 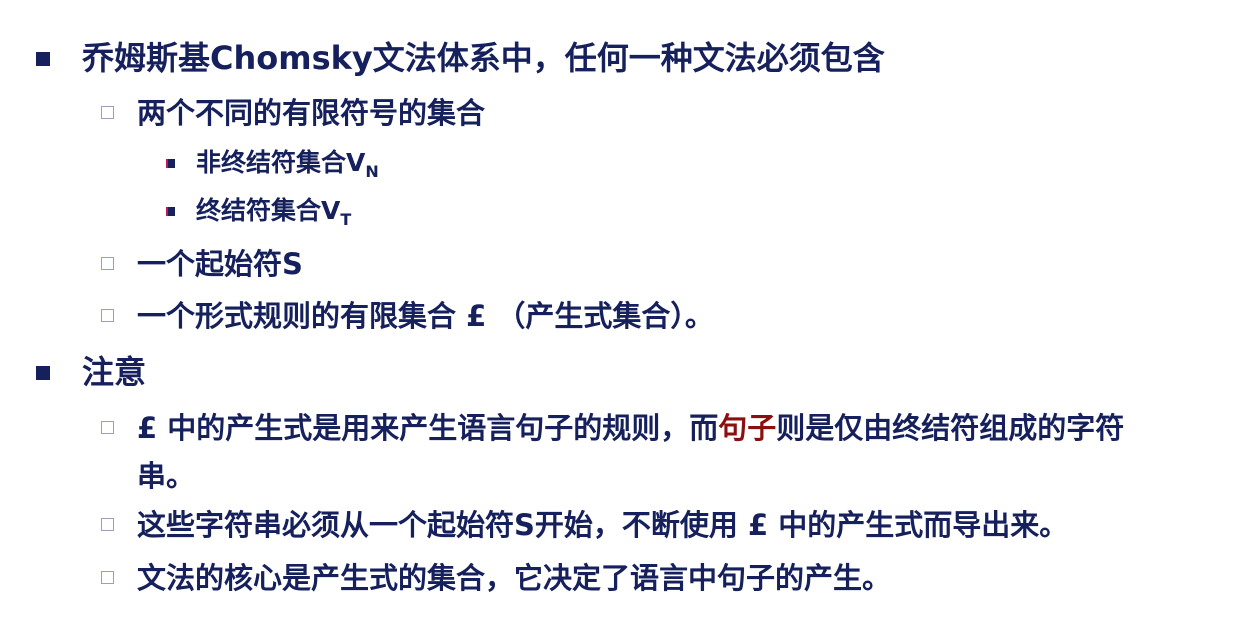 What do you see at coordinates (631, 452) in the screenshot?
I see `item-text: £ 中的产生式是用来产生语言句子的规则，而句子则是仅由终结符组成的字符串。` at bounding box center [631, 452].